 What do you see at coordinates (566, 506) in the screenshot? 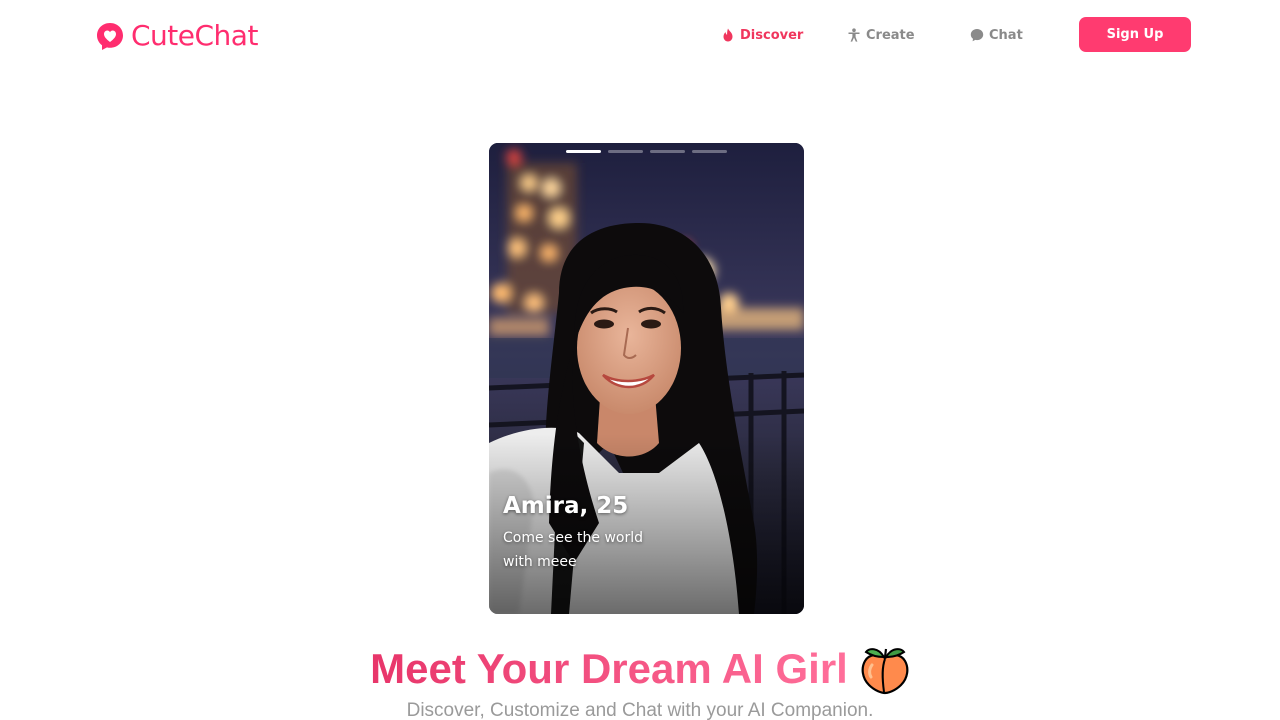
I see `profile-name-age: Amira, 25` at bounding box center [566, 506].